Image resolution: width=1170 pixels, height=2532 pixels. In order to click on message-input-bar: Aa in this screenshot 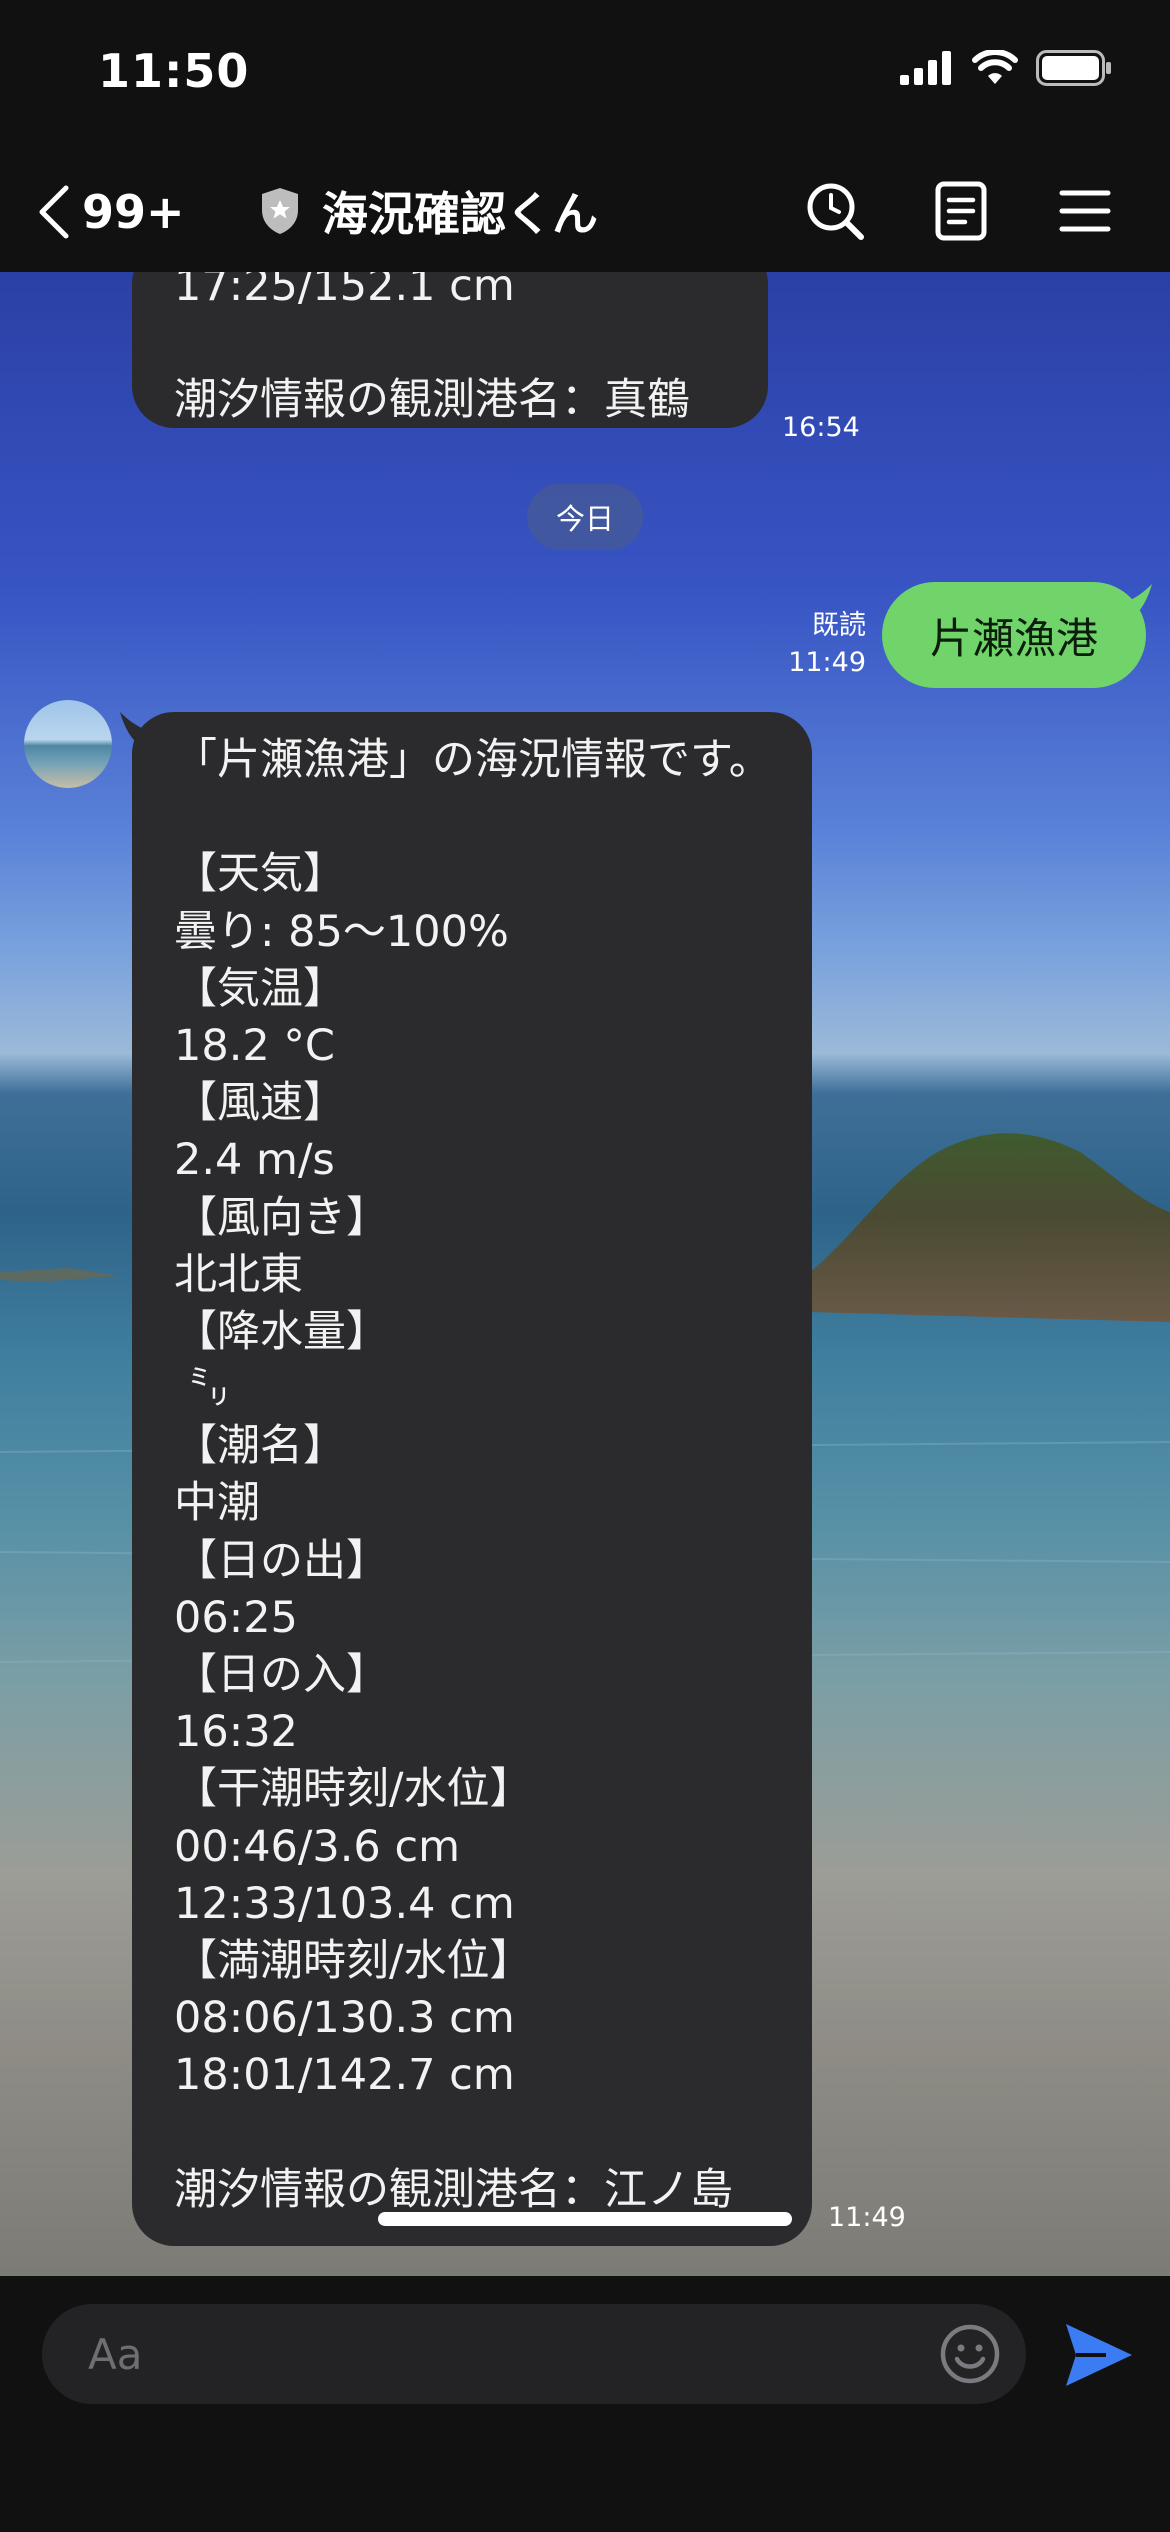, I will do `click(585, 2404)`.